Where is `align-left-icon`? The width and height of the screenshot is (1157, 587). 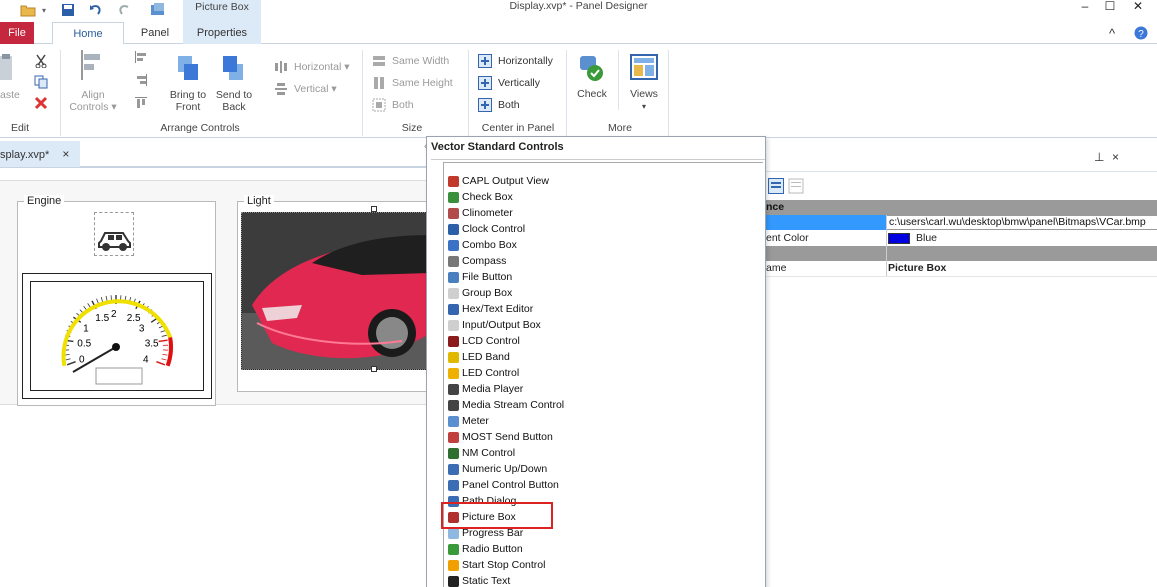 align-left-icon is located at coordinates (141, 58).